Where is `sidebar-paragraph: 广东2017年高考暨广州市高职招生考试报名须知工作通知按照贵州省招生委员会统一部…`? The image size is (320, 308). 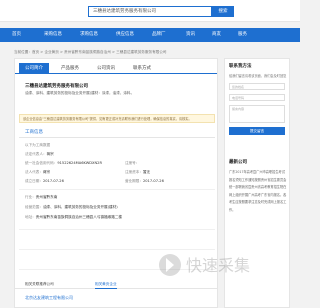
sidebar-paragraph: 广东2017年高考暨广州市高职招生考试报名须知工作通知按照贵州省招生委员会统一部… is located at coordinates (258, 191).